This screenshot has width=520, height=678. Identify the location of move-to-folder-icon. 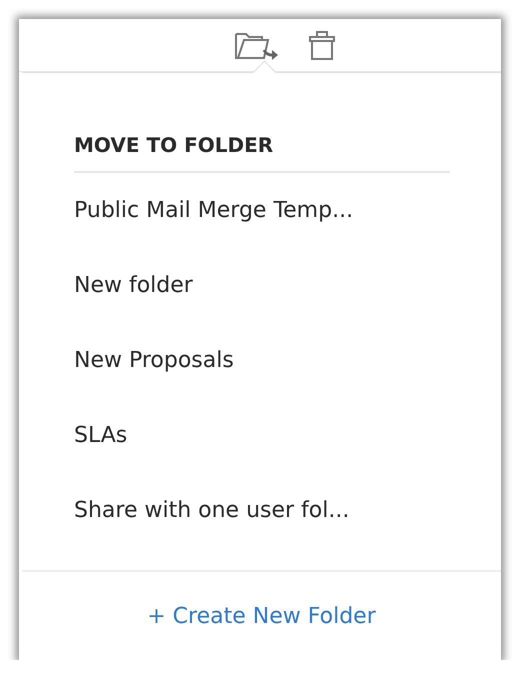
(256, 45).